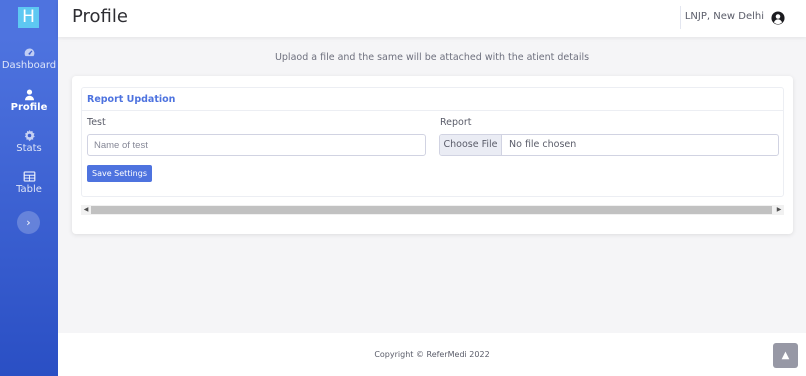 Image resolution: width=806 pixels, height=376 pixels. I want to click on card-header: Report Updation, so click(432, 99).